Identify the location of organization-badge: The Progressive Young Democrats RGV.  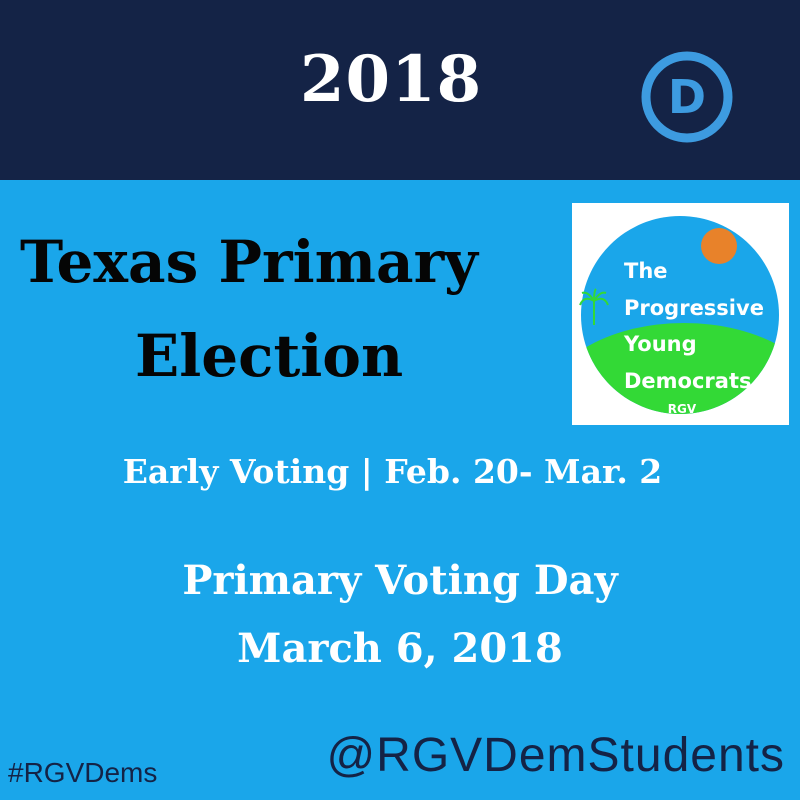
(680, 314).